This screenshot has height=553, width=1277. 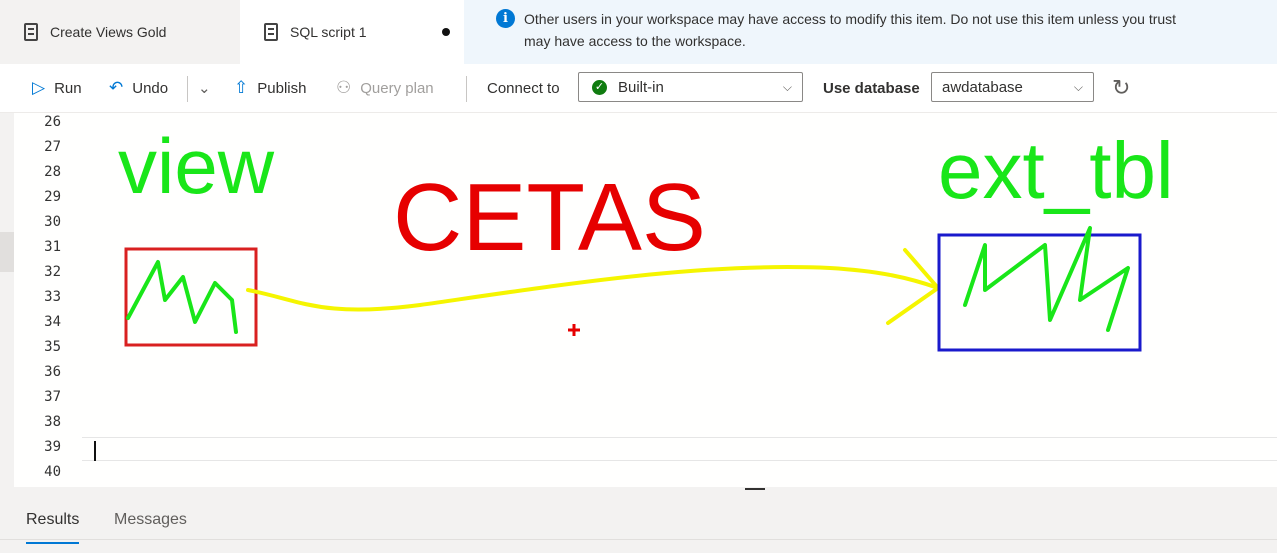 What do you see at coordinates (52, 172) in the screenshot?
I see `line-number: 28` at bounding box center [52, 172].